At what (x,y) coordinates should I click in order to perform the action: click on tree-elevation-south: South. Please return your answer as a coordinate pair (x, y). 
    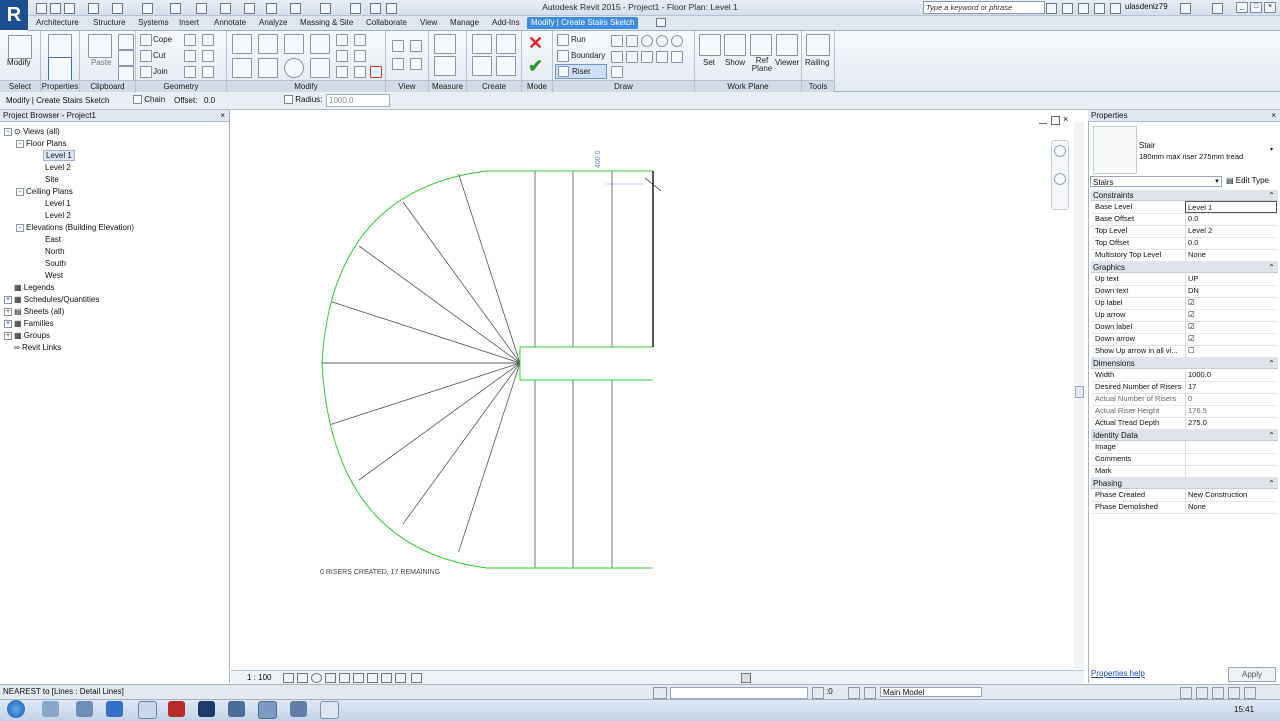
    Looking at the image, I should click on (55, 263).